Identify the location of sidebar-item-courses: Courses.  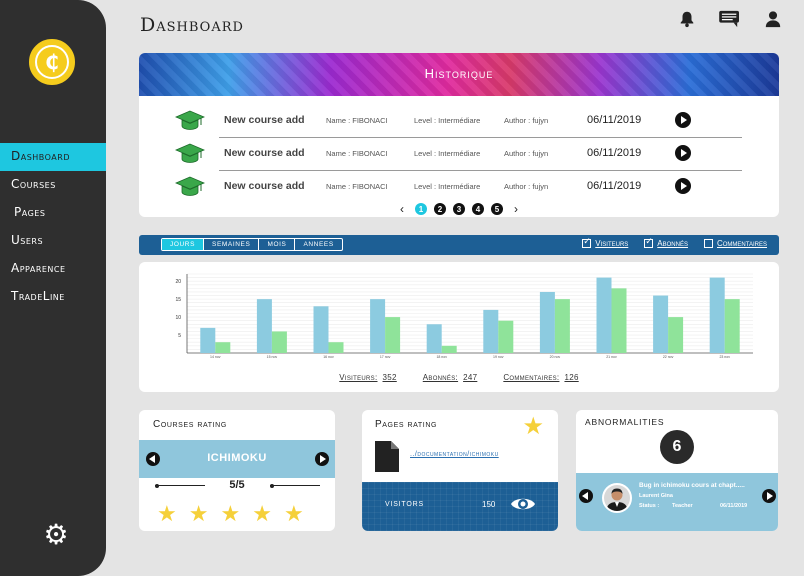
(53, 185).